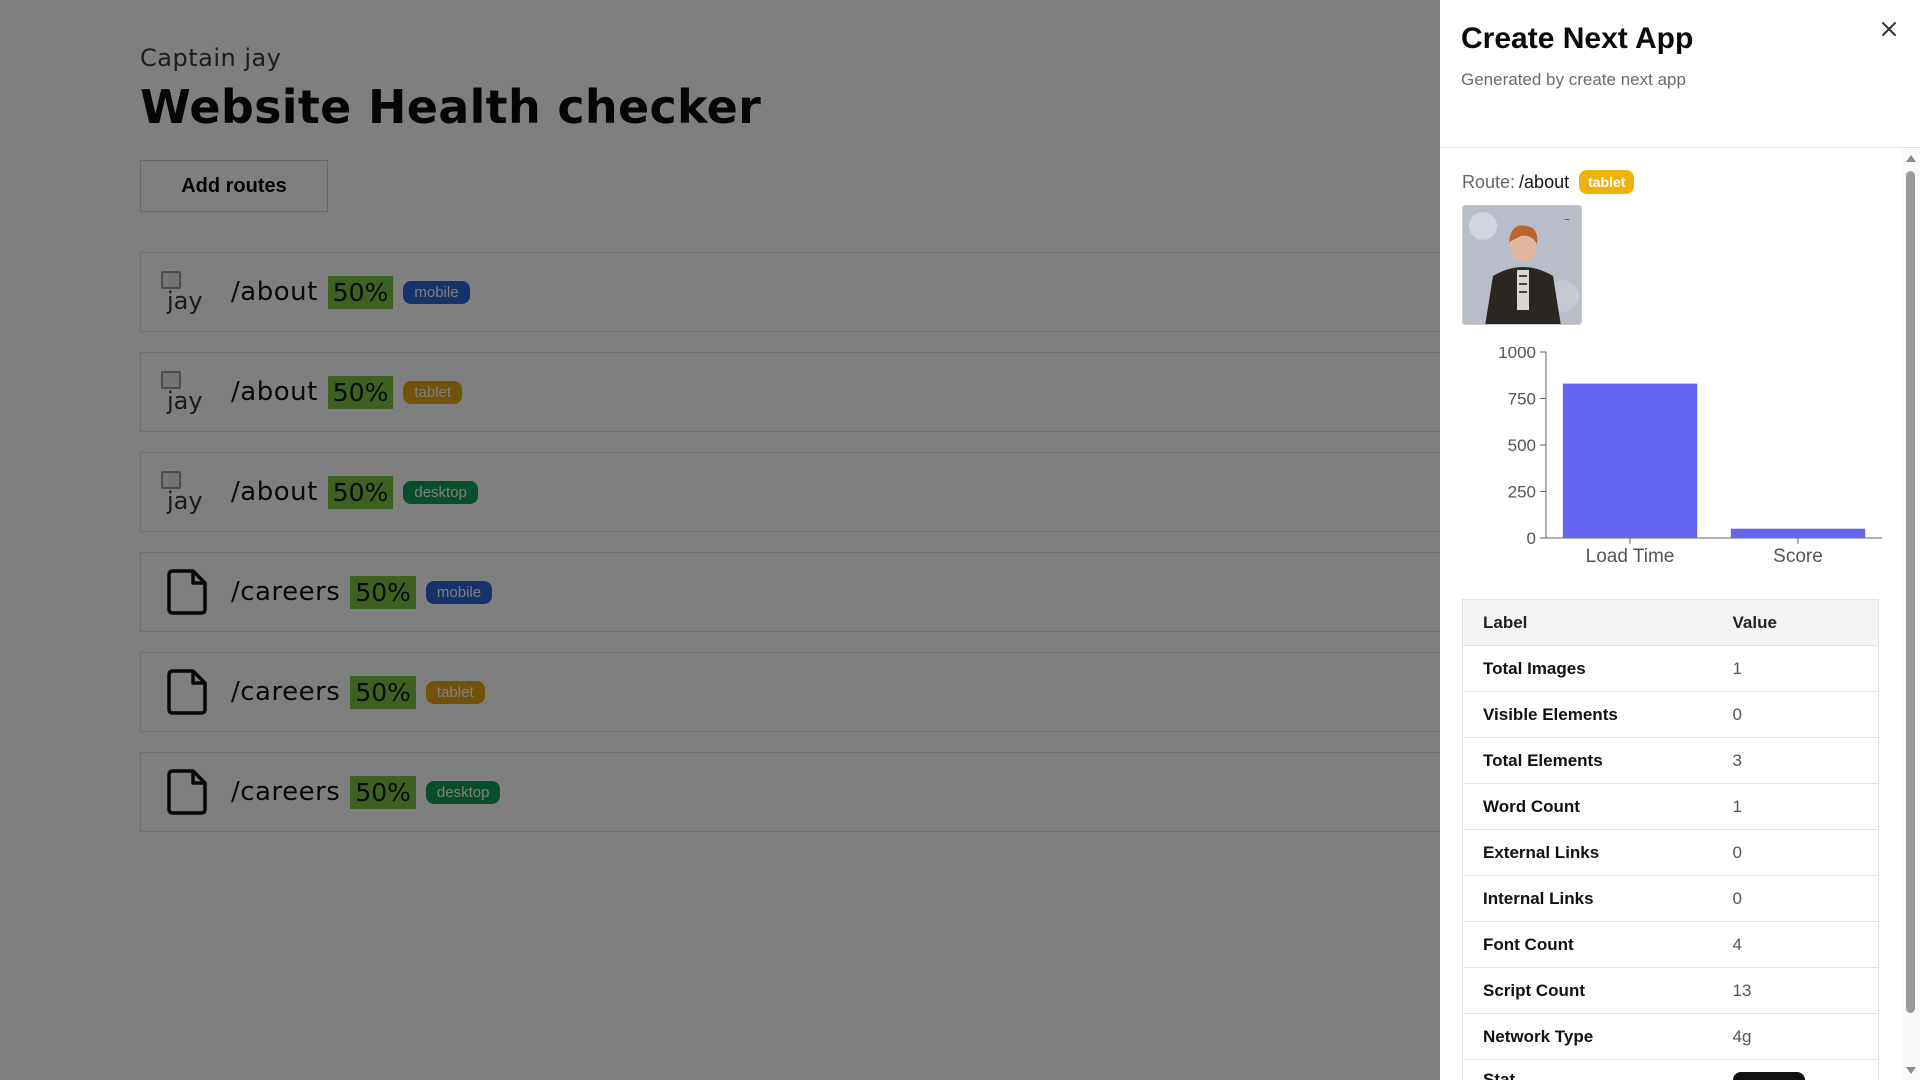 This screenshot has width=1920, height=1080. I want to click on y-tick-label: 1000, so click(1517, 354).